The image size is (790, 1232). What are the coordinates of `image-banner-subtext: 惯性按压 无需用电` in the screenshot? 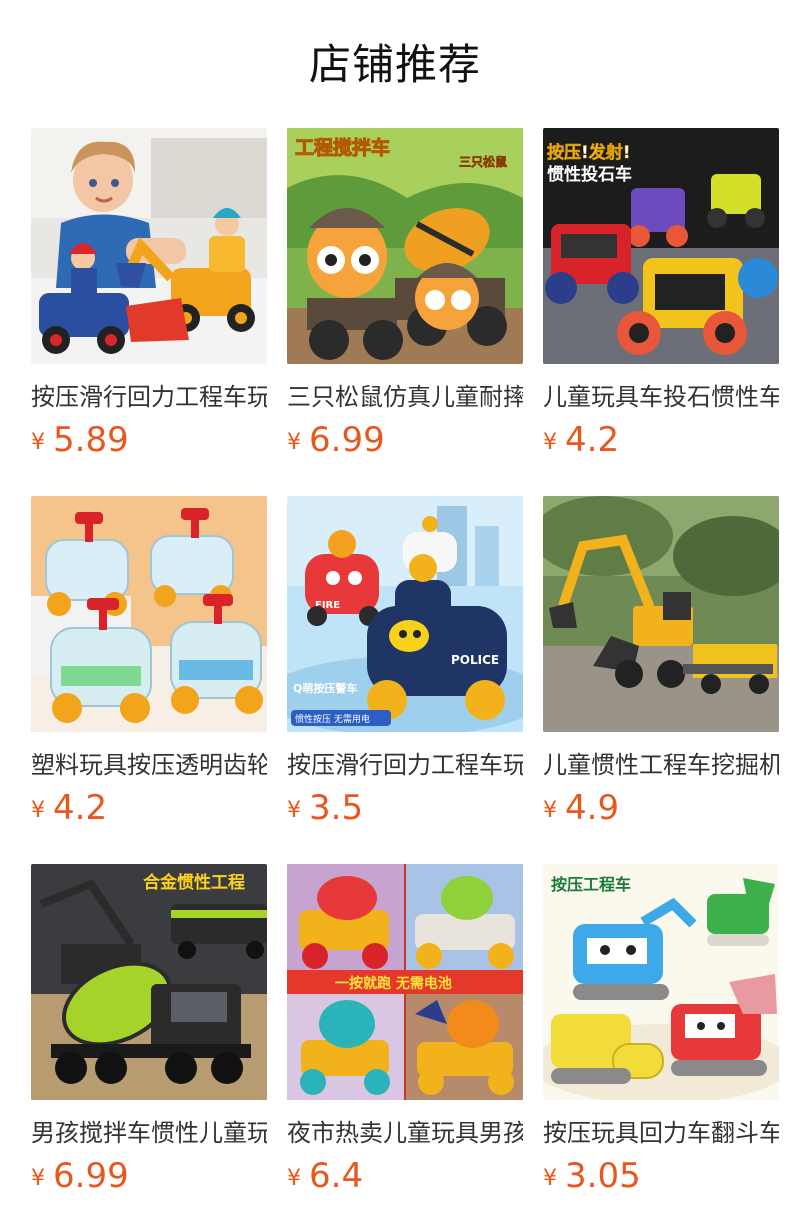 It's located at (332, 719).